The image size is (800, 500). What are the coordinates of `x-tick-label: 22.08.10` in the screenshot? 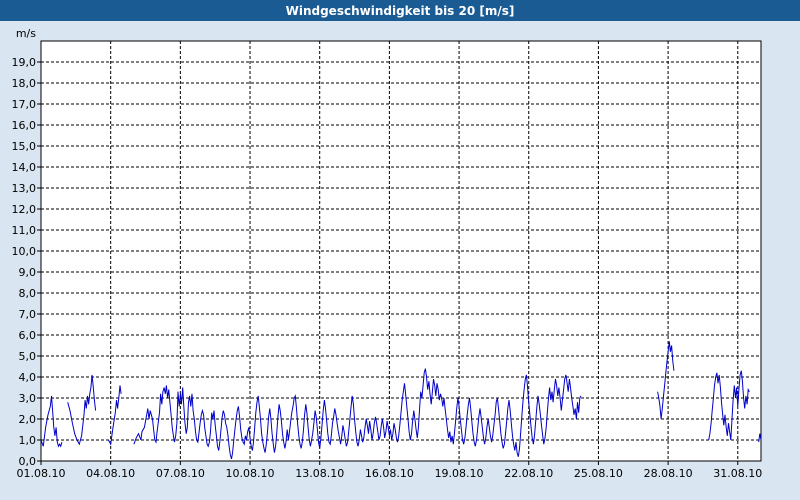 It's located at (528, 473).